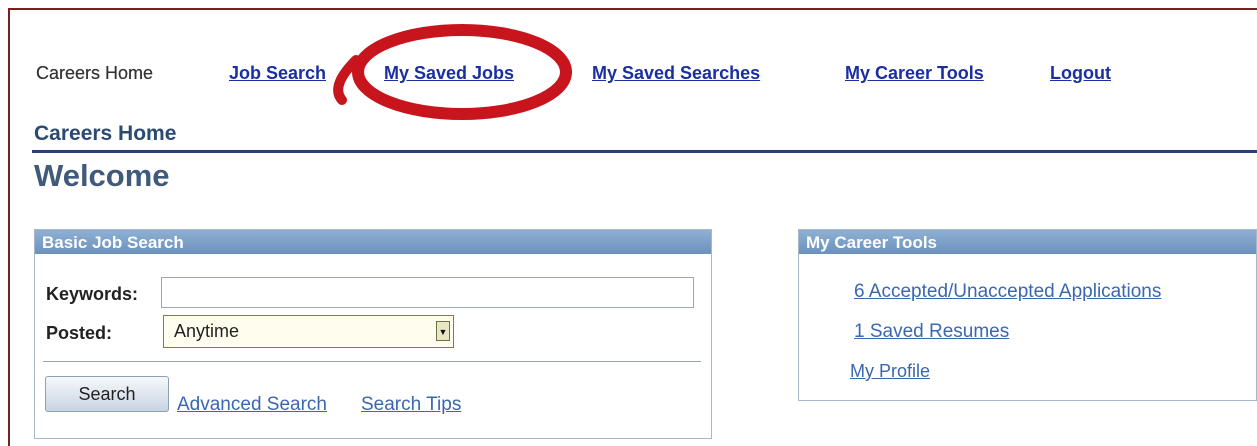 Image resolution: width=1257 pixels, height=446 pixels. What do you see at coordinates (676, 73) in the screenshot?
I see `nav-my-saved-searches: My Saved Searches` at bounding box center [676, 73].